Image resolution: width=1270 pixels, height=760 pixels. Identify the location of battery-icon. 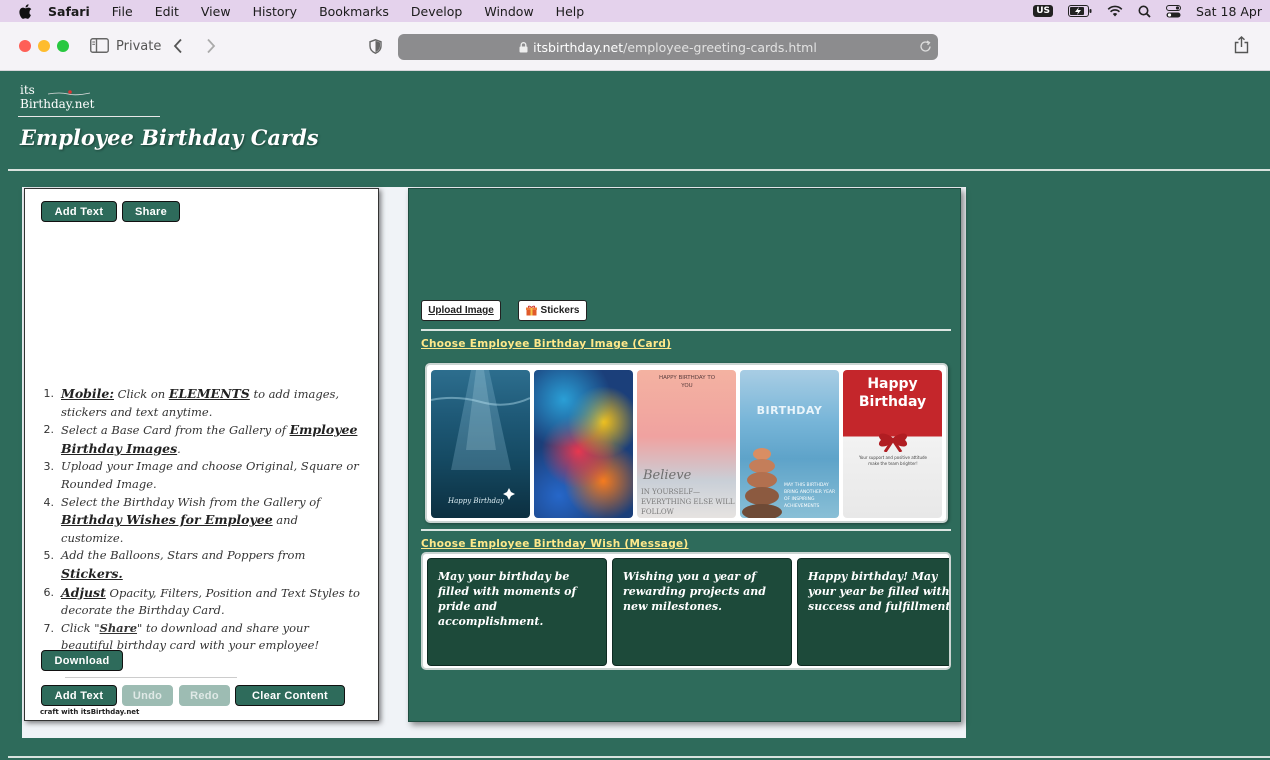
(1080, 11).